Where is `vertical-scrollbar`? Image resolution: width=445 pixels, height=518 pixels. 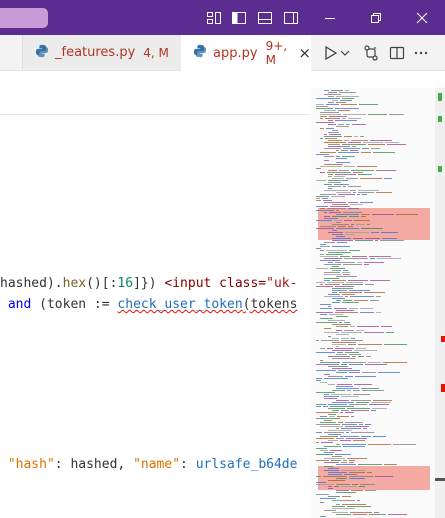
vertical-scrollbar is located at coordinates (440, 303).